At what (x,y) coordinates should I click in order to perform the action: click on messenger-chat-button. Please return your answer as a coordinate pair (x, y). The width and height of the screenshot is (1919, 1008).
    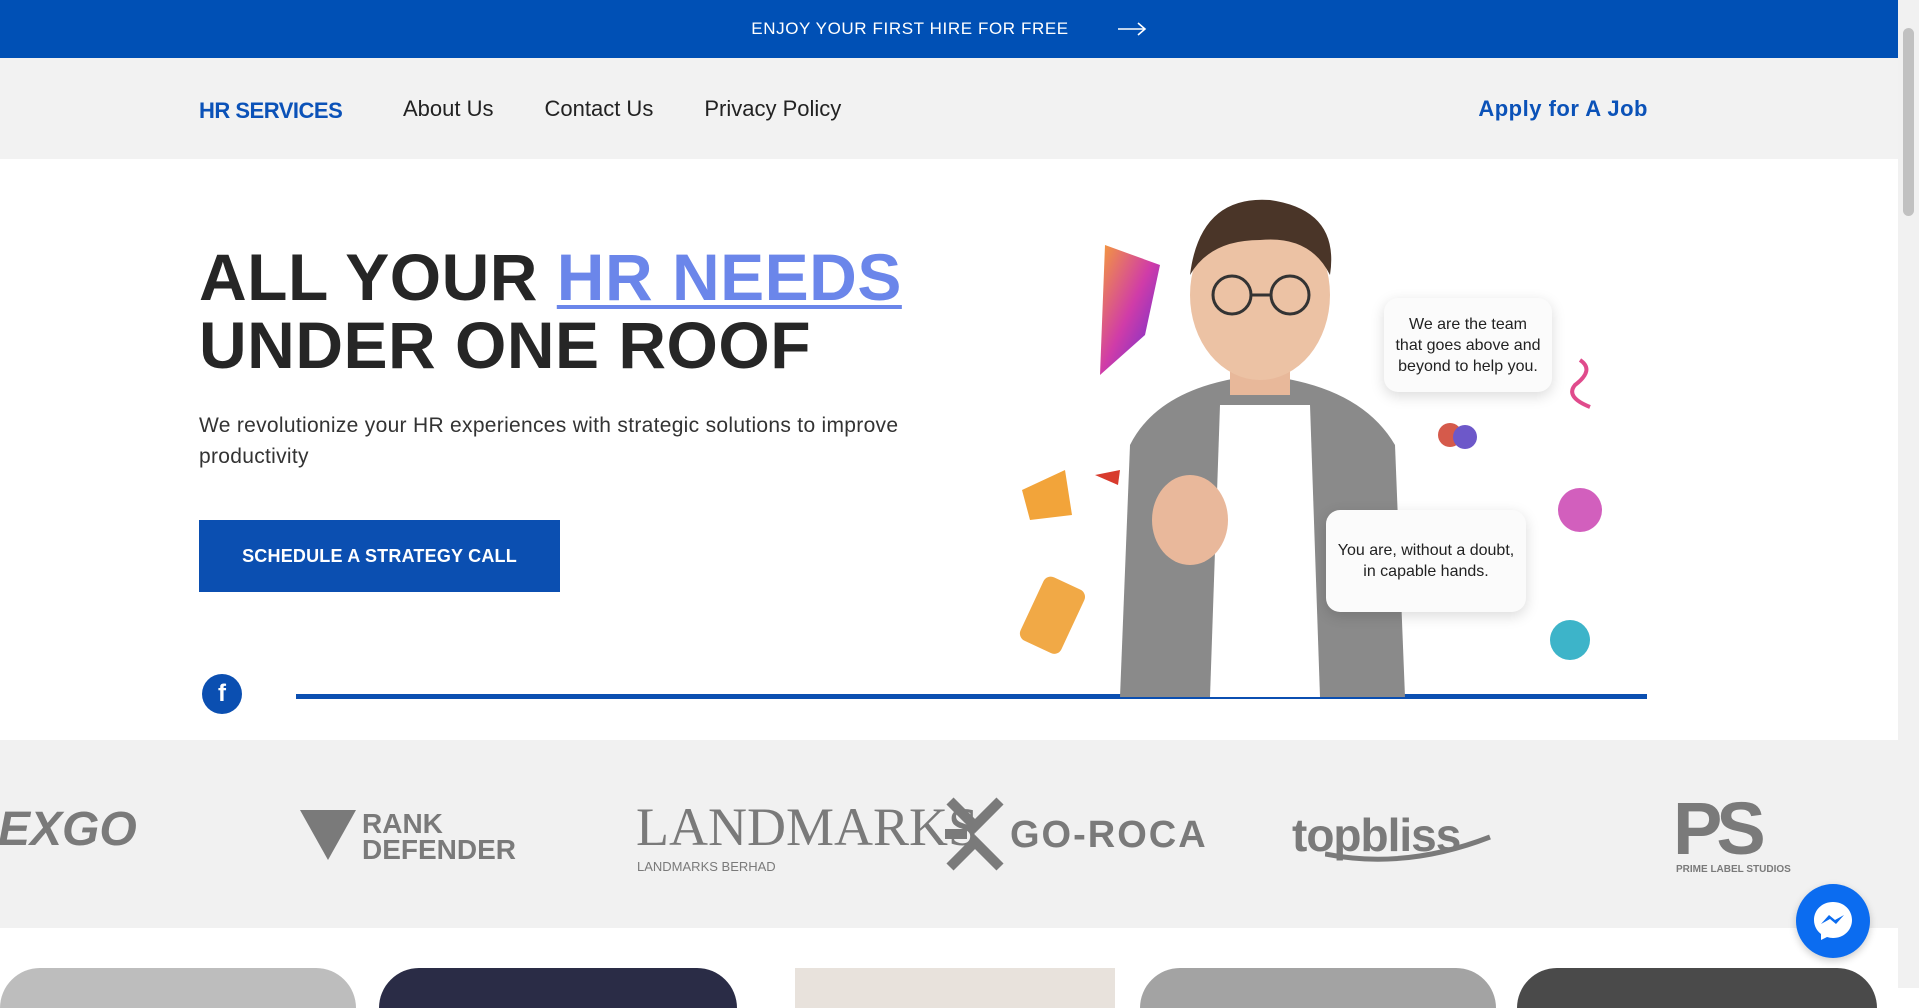
    Looking at the image, I should click on (1833, 921).